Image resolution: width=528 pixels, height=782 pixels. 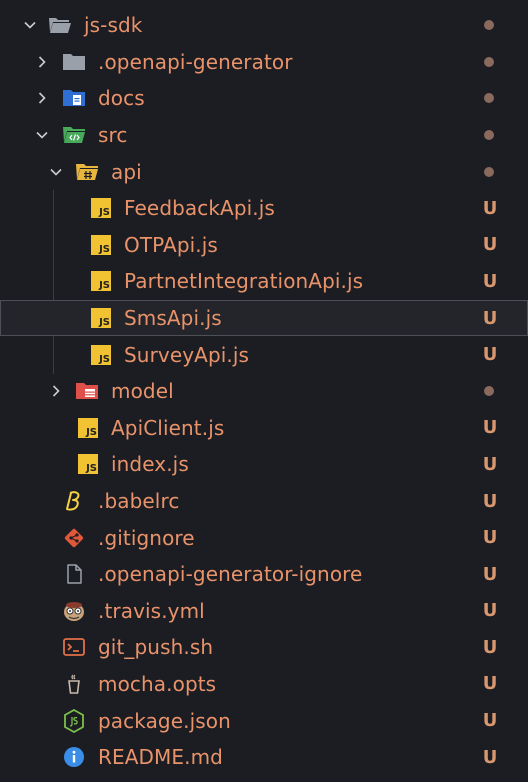 What do you see at coordinates (264, 647) in the screenshot?
I see `tree-row-git-push-sh: git_push.sh U` at bounding box center [264, 647].